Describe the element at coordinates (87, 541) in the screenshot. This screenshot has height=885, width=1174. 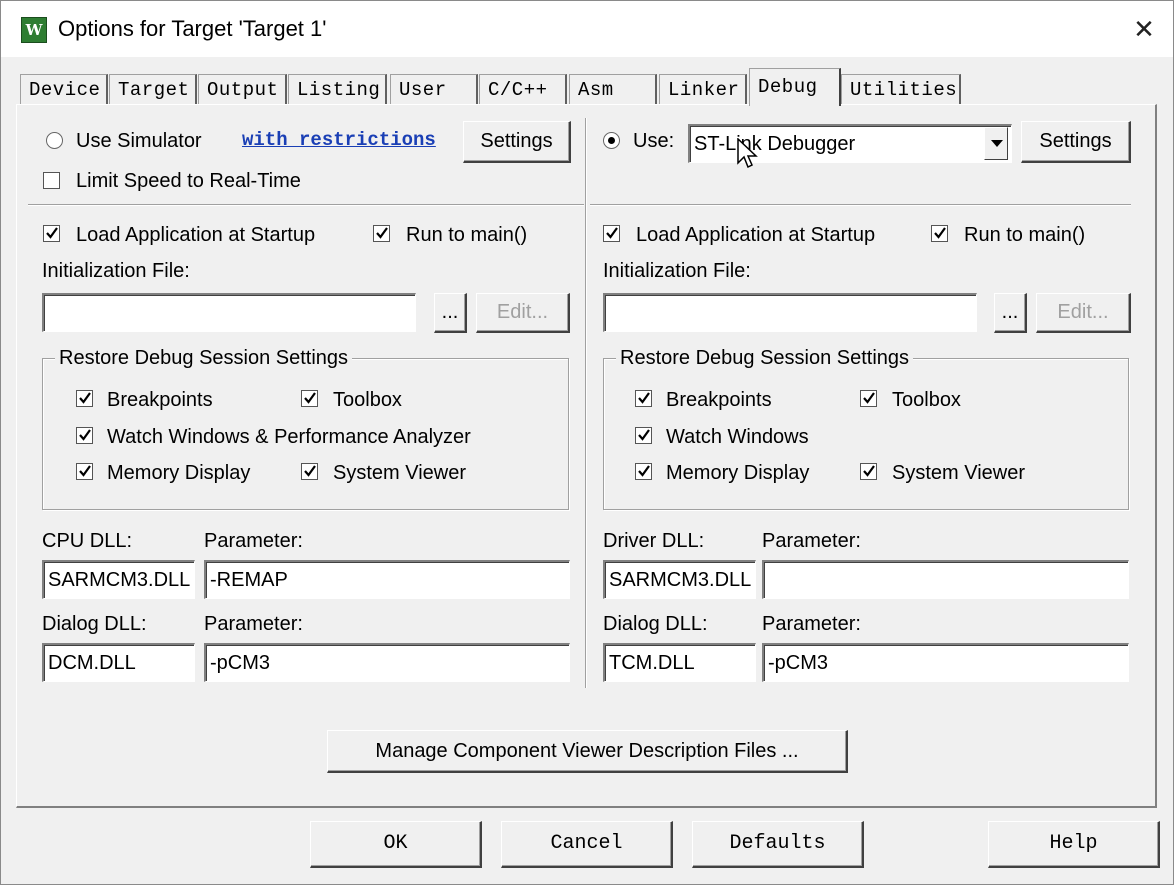
I see `cpu-dll-label: CPU DLL:` at that location.